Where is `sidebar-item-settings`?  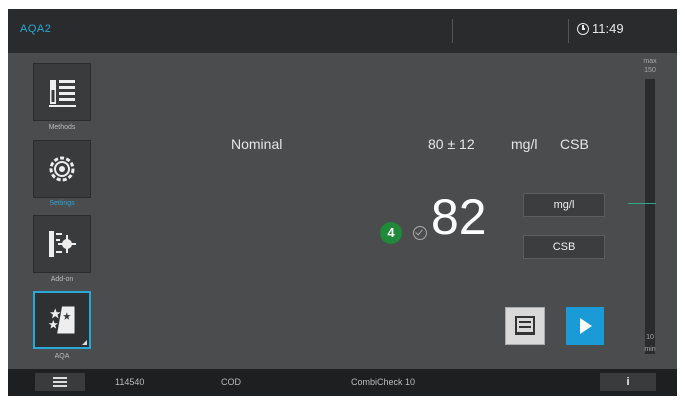 sidebar-item-settings is located at coordinates (62, 169).